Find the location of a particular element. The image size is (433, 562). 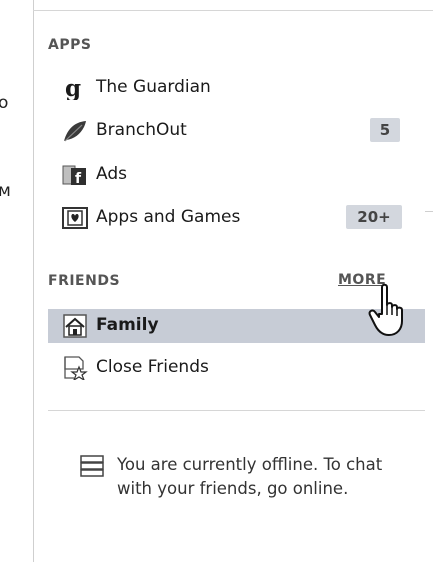

sidebar-item-the-guardian: g The Guardian is located at coordinates (233, 88).